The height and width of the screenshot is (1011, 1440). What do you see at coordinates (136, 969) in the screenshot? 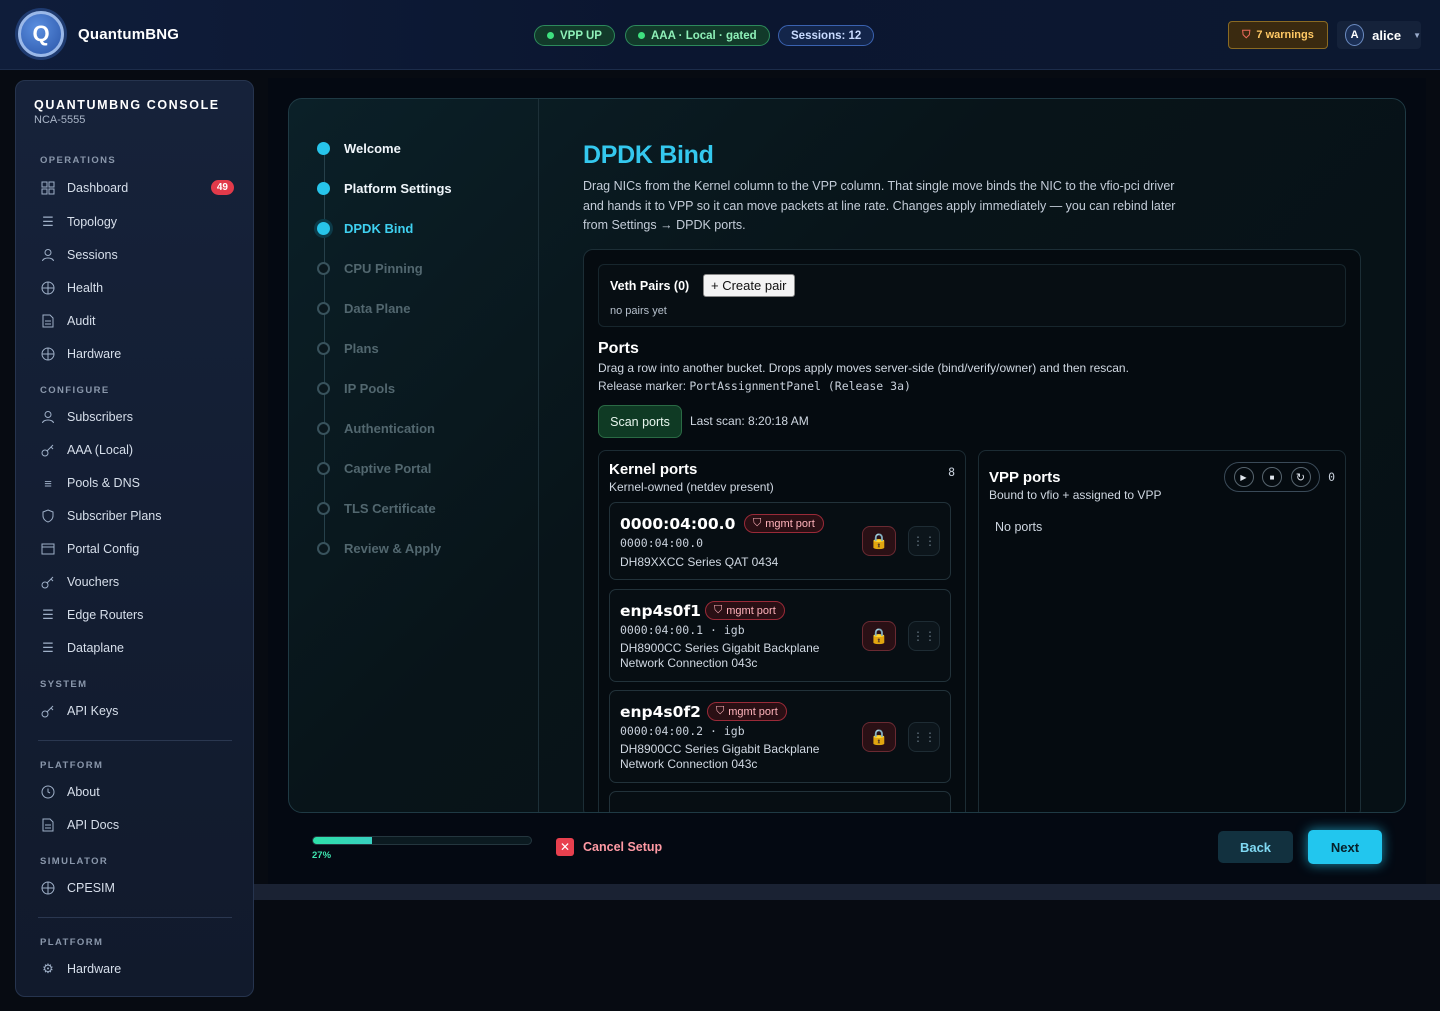
I see `sidebar-item-hardware-platform: ⚙ Hardware` at bounding box center [136, 969].